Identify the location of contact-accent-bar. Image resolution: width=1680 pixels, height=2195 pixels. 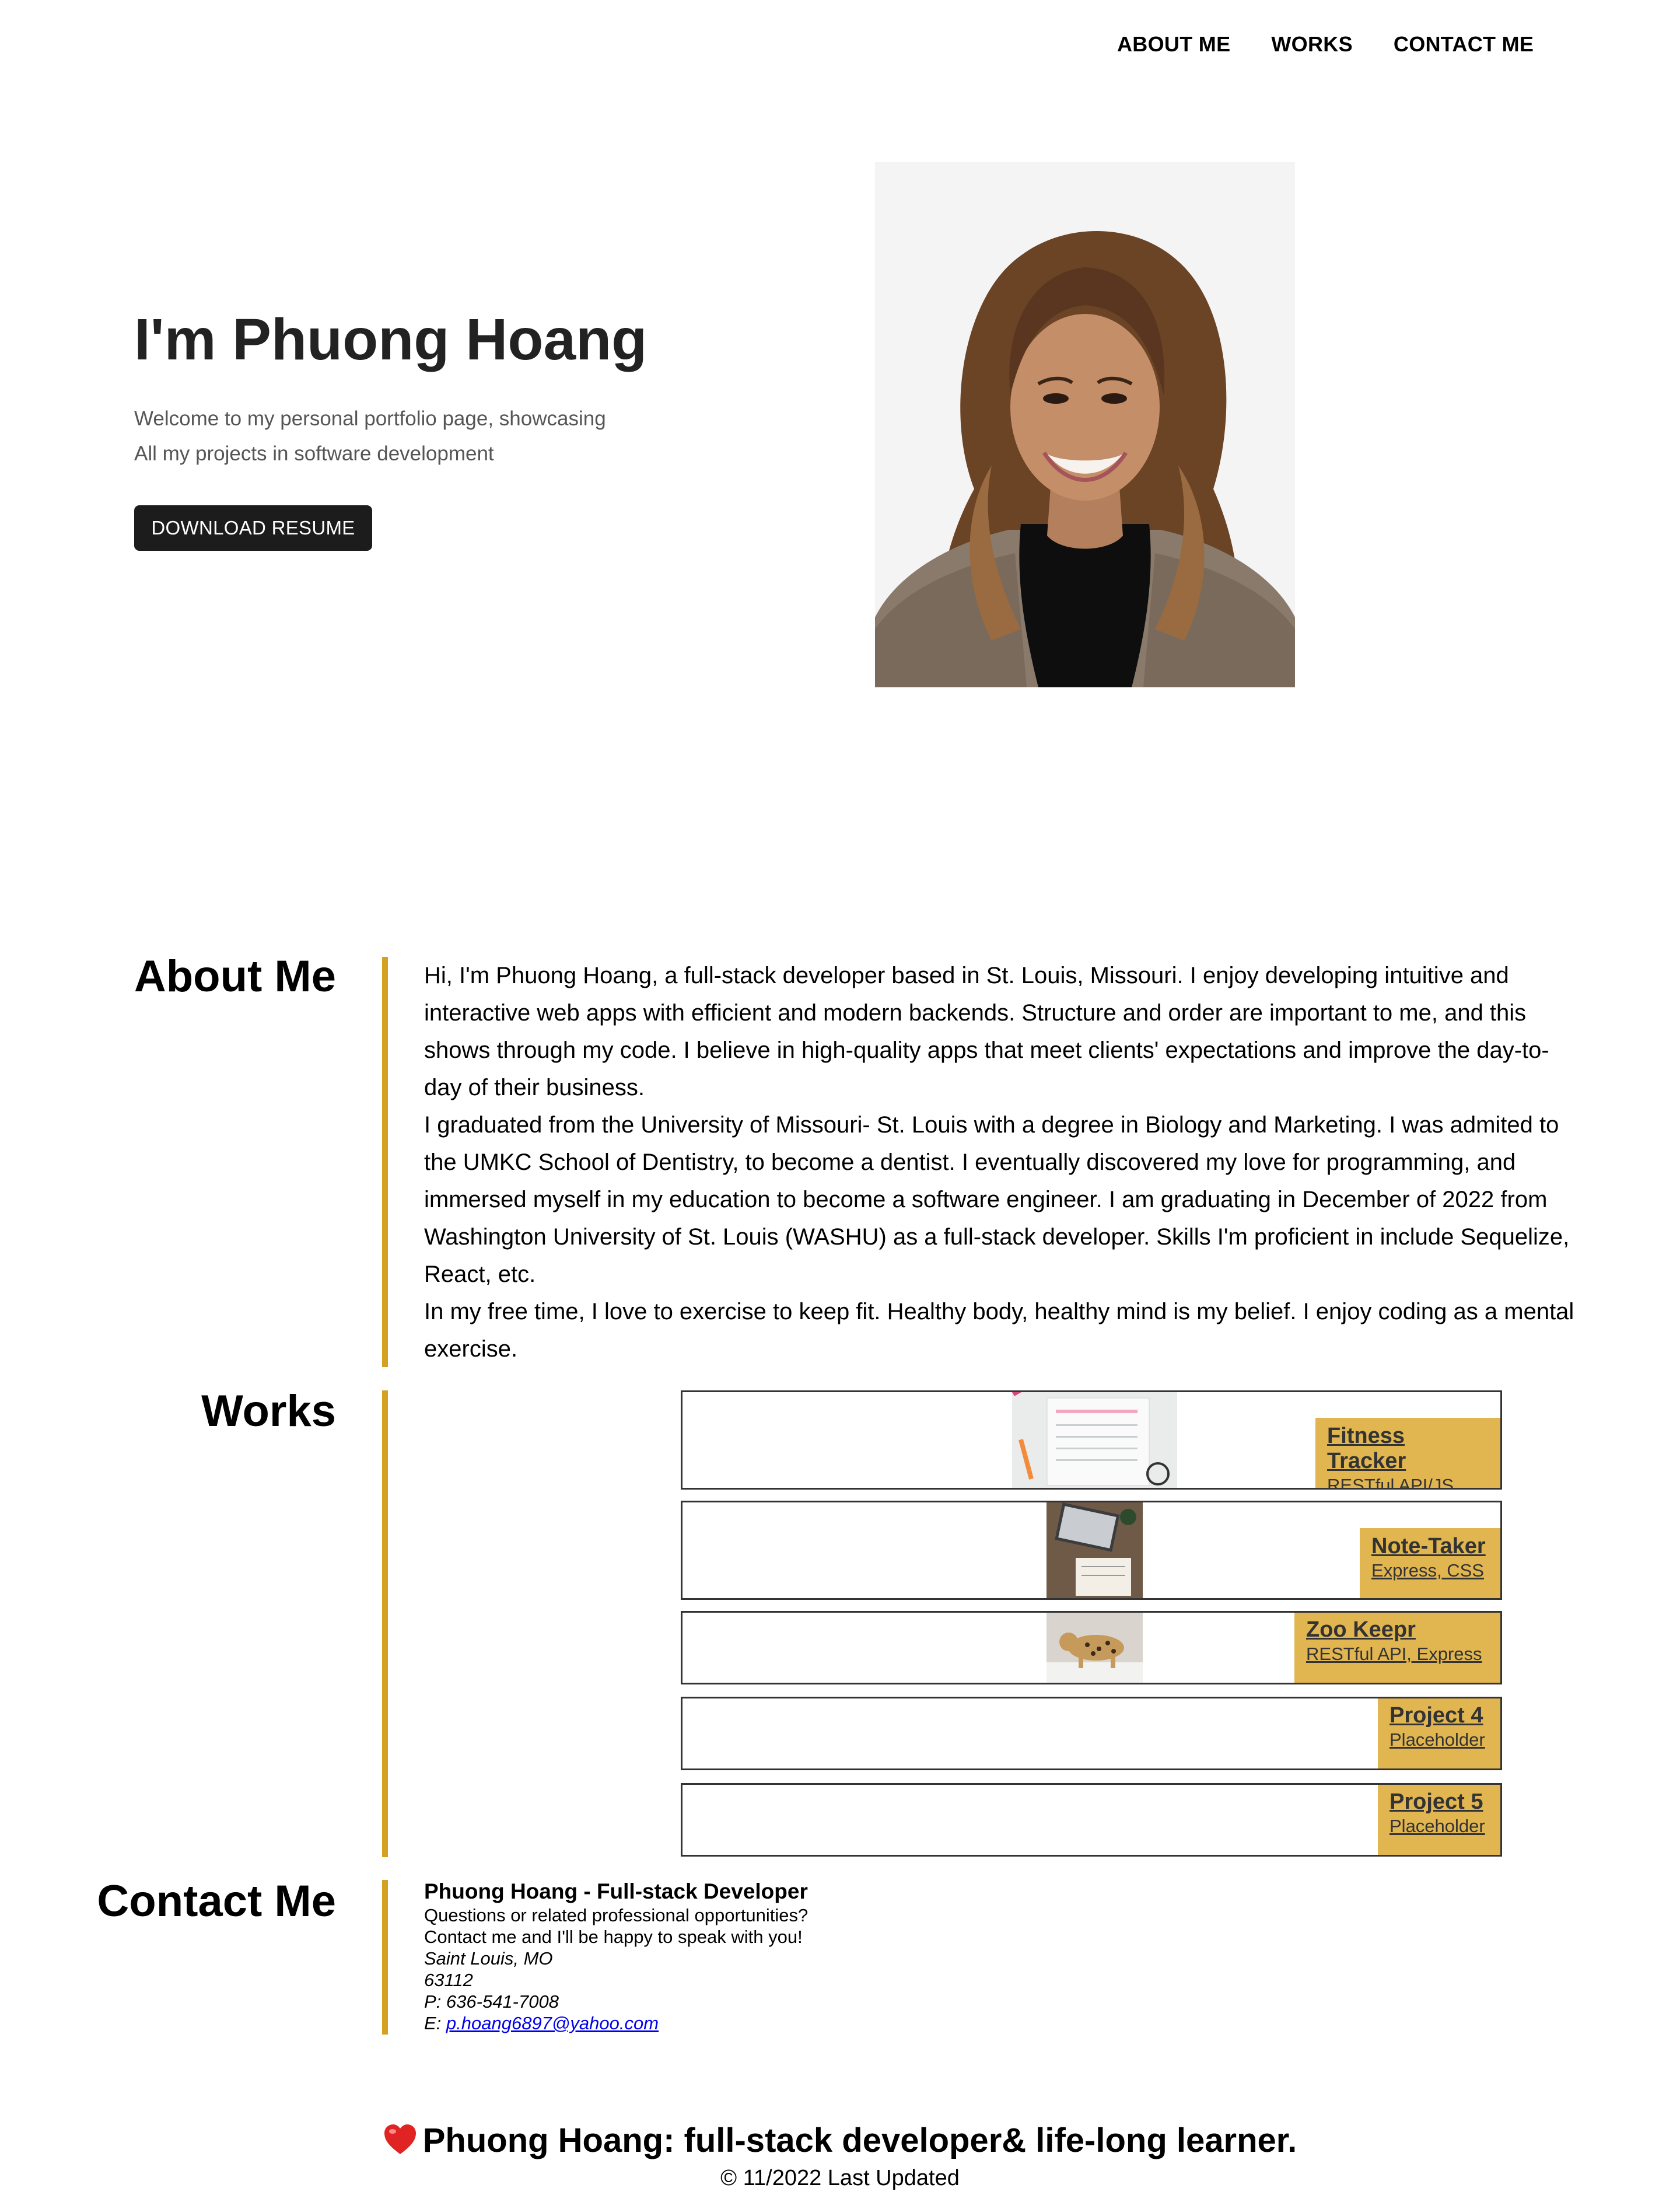
(385, 1958).